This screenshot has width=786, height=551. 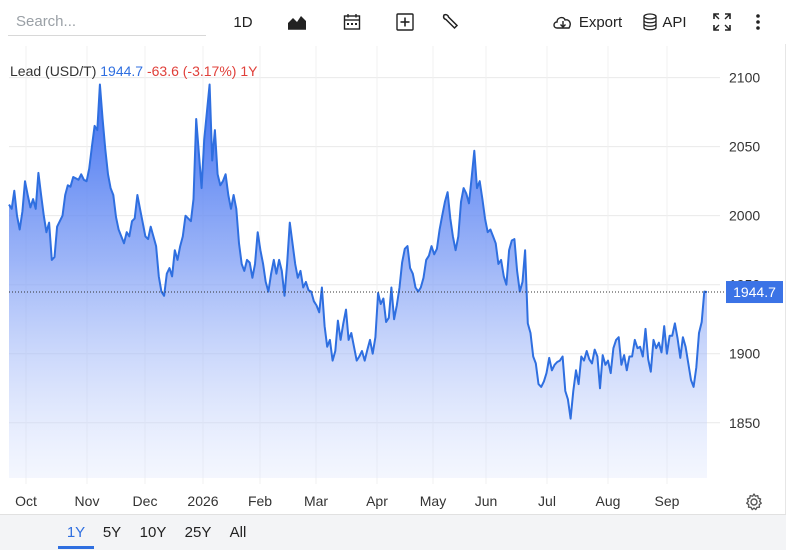 I want to click on y-axis-labels: 185019001950200020502100, so click(x=744, y=250).